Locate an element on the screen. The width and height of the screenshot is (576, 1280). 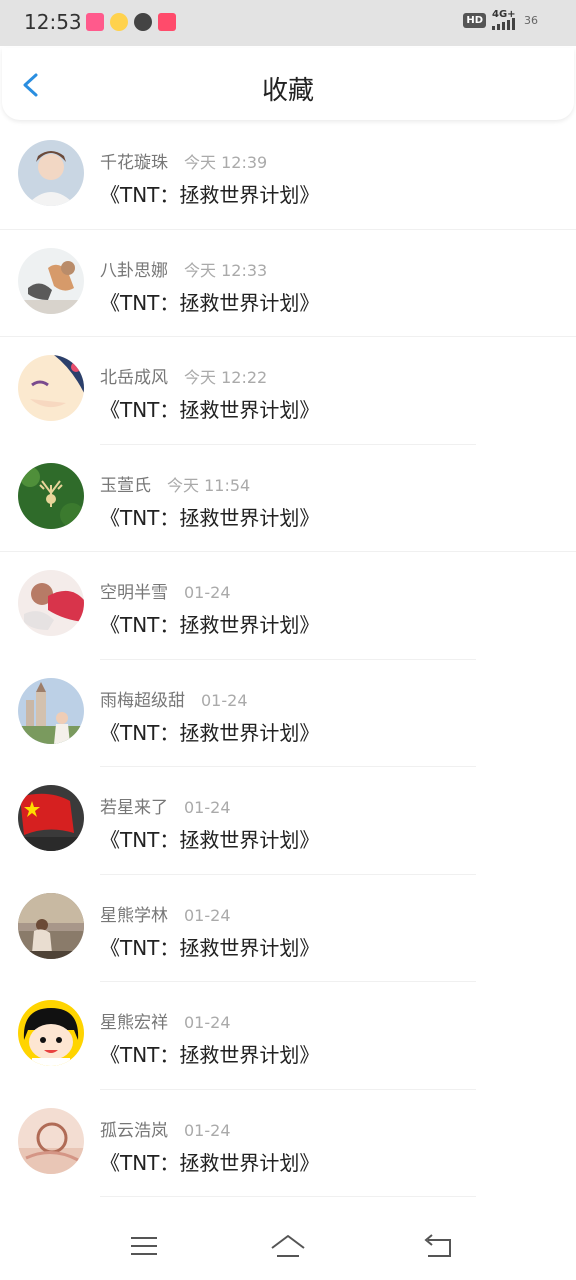
item-meta: 北岳成风 今天 12:22 is located at coordinates (183, 375).